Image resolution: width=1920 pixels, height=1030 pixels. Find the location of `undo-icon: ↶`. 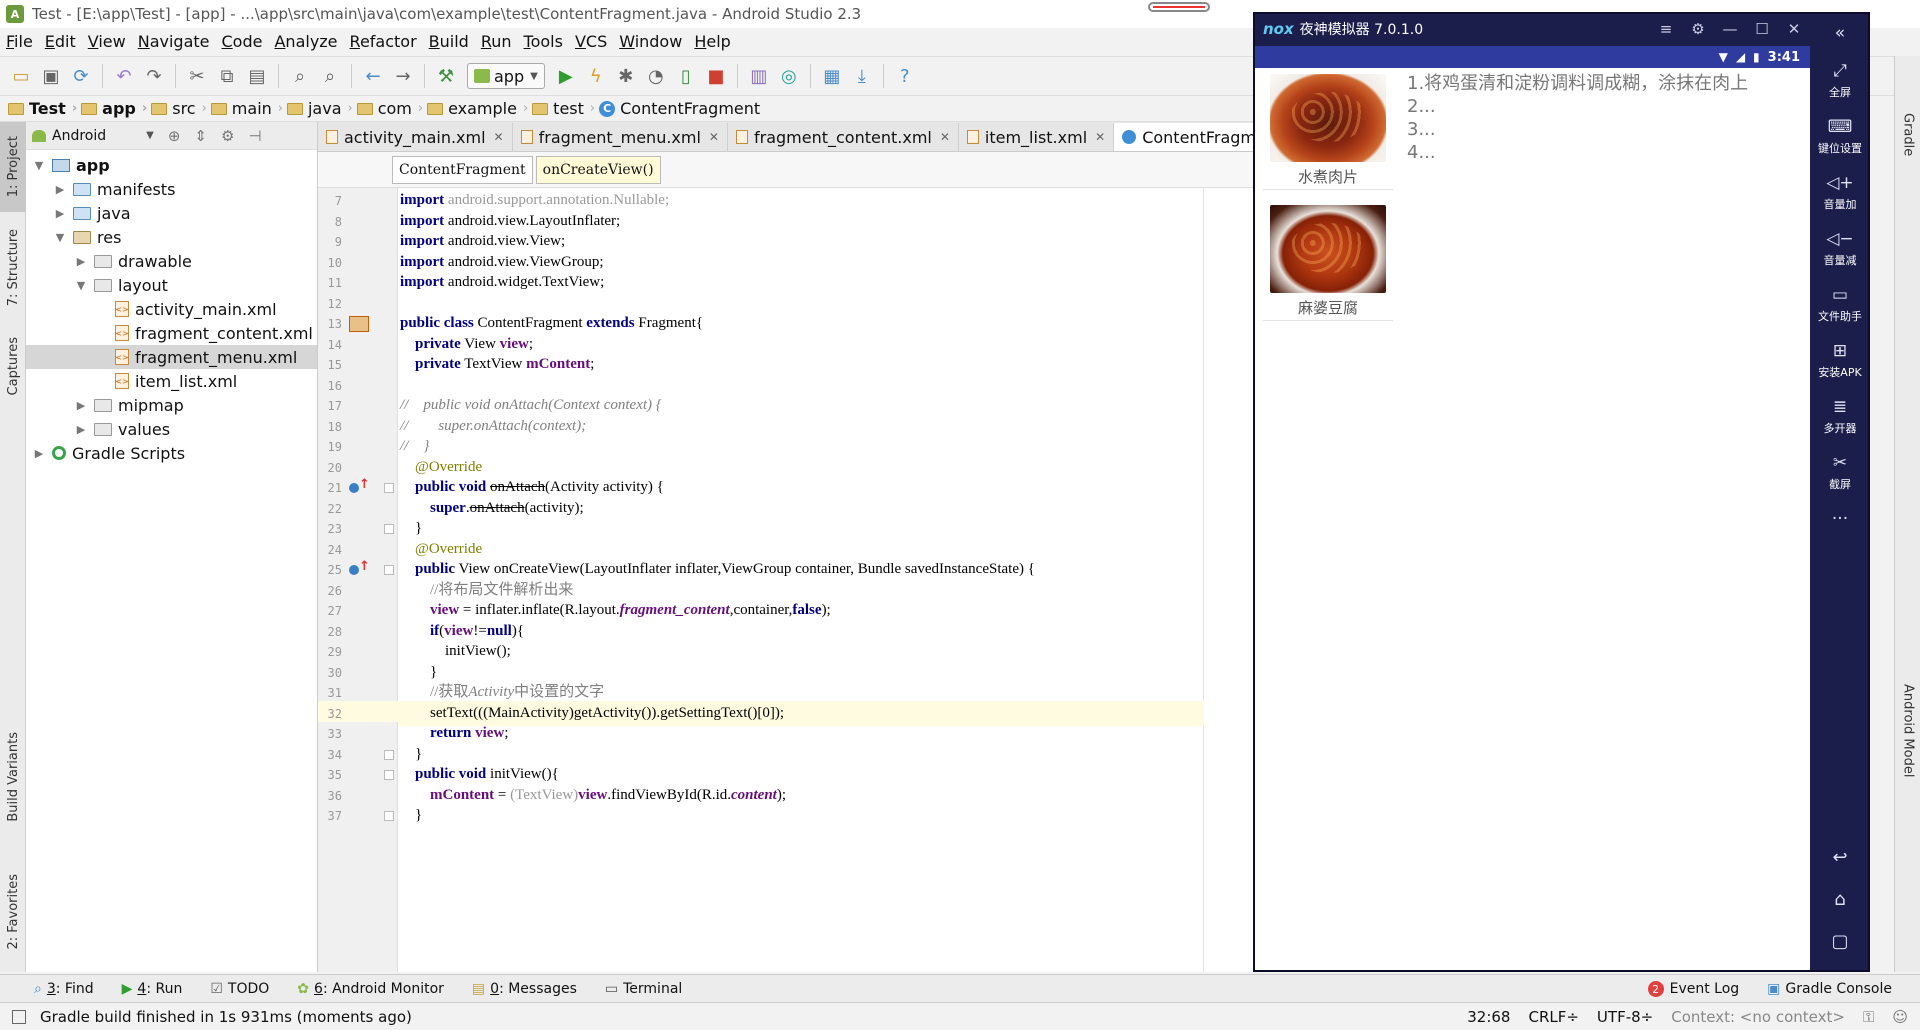

undo-icon: ↶ is located at coordinates (124, 76).